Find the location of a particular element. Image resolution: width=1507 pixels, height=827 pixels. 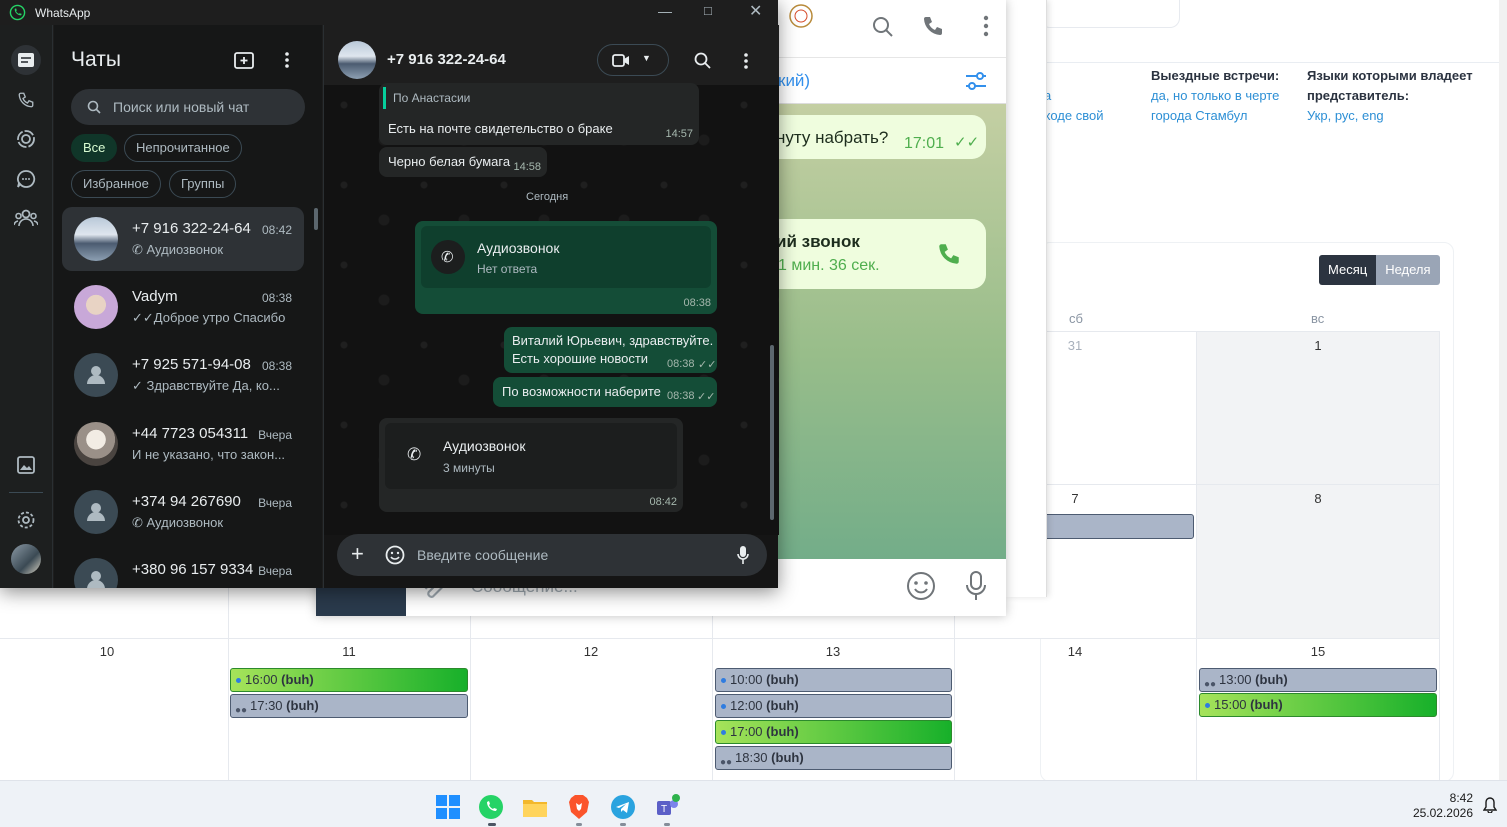

background-window is located at coordinates (1026, 298).